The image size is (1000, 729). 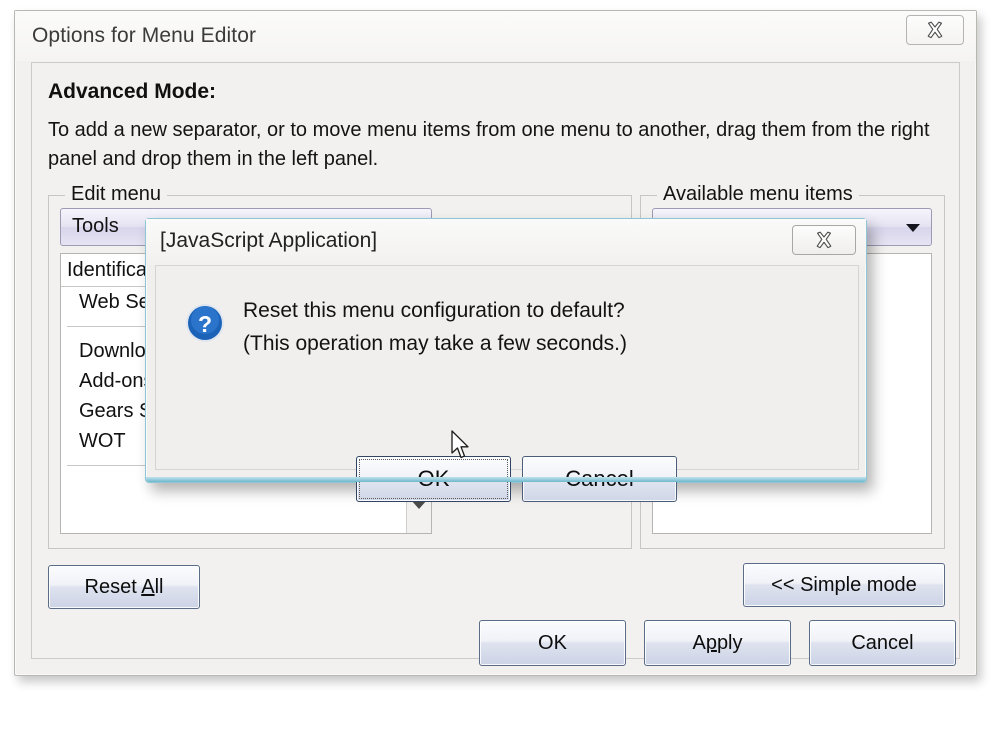 I want to click on close-button, so click(x=935, y=30).